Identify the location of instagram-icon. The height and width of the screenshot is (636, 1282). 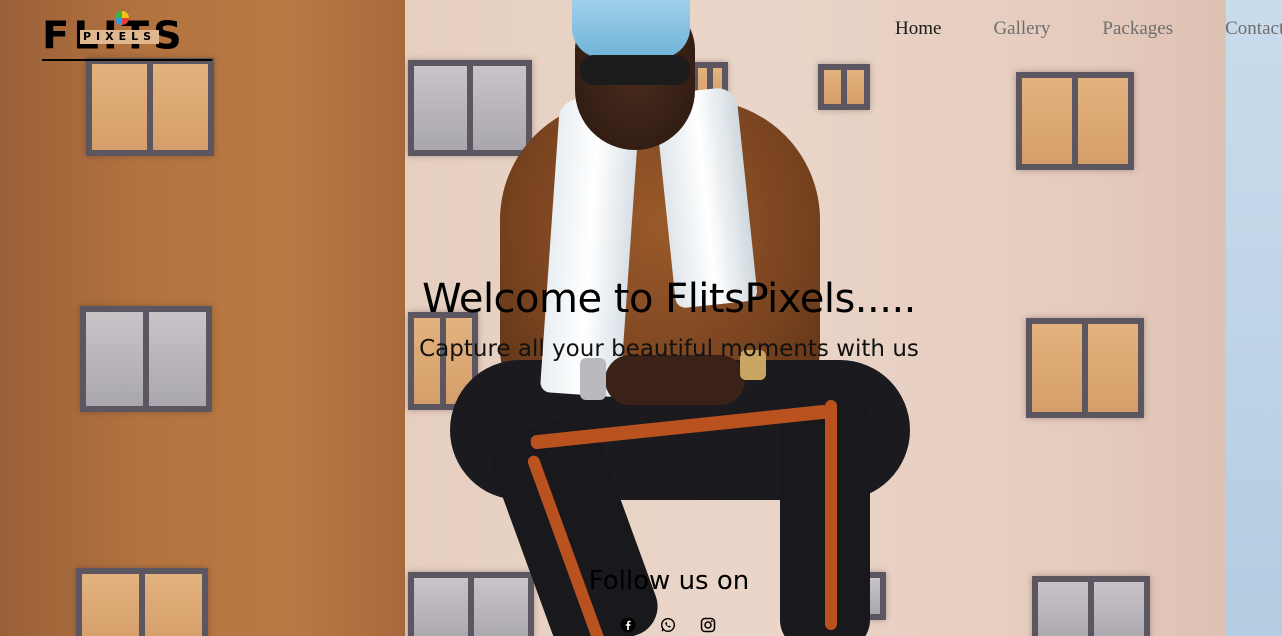
(708, 625).